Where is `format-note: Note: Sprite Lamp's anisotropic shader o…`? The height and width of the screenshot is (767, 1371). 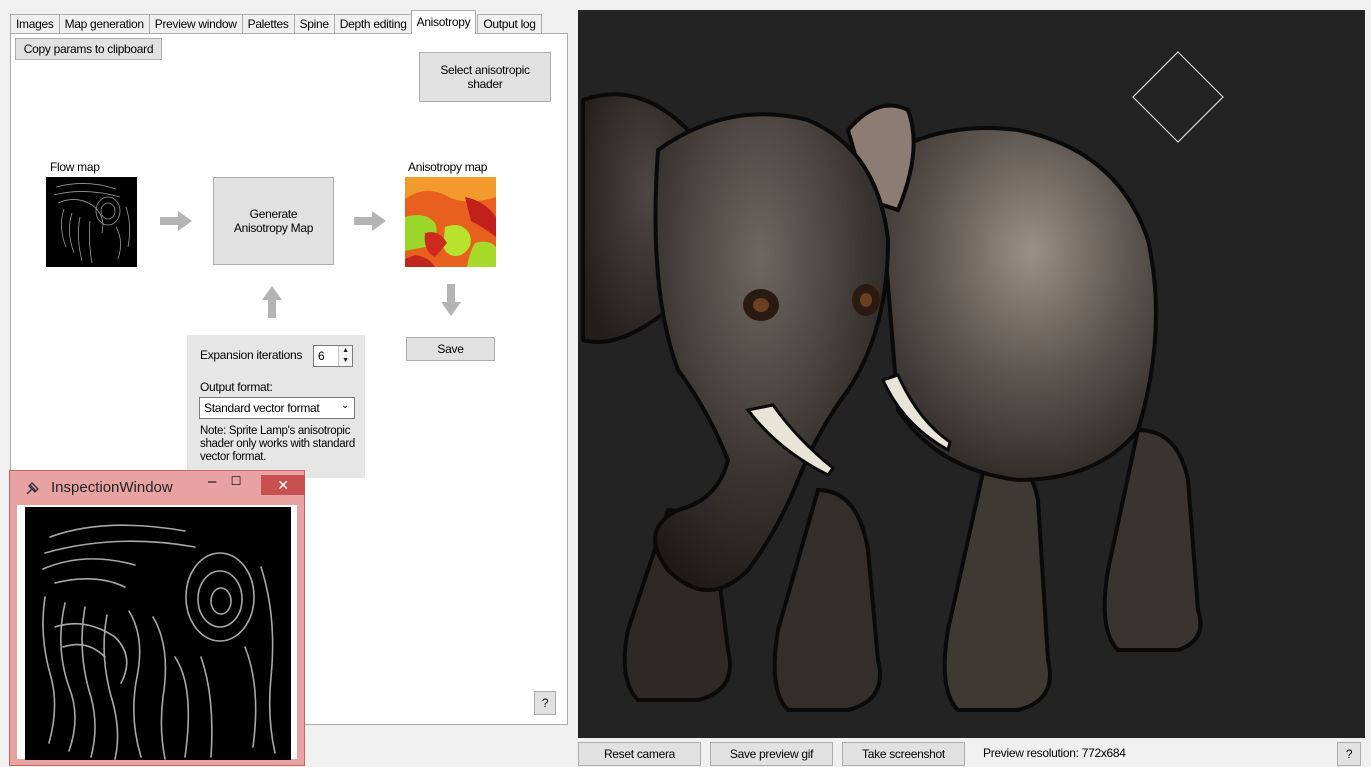 format-note: Note: Sprite Lamp's anisotropic shader o… is located at coordinates (277, 444).